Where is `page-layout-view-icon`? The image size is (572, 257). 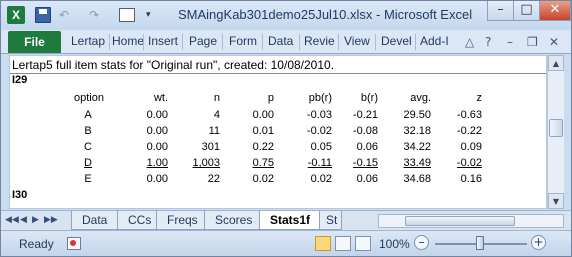
page-layout-view-icon is located at coordinates (343, 243).